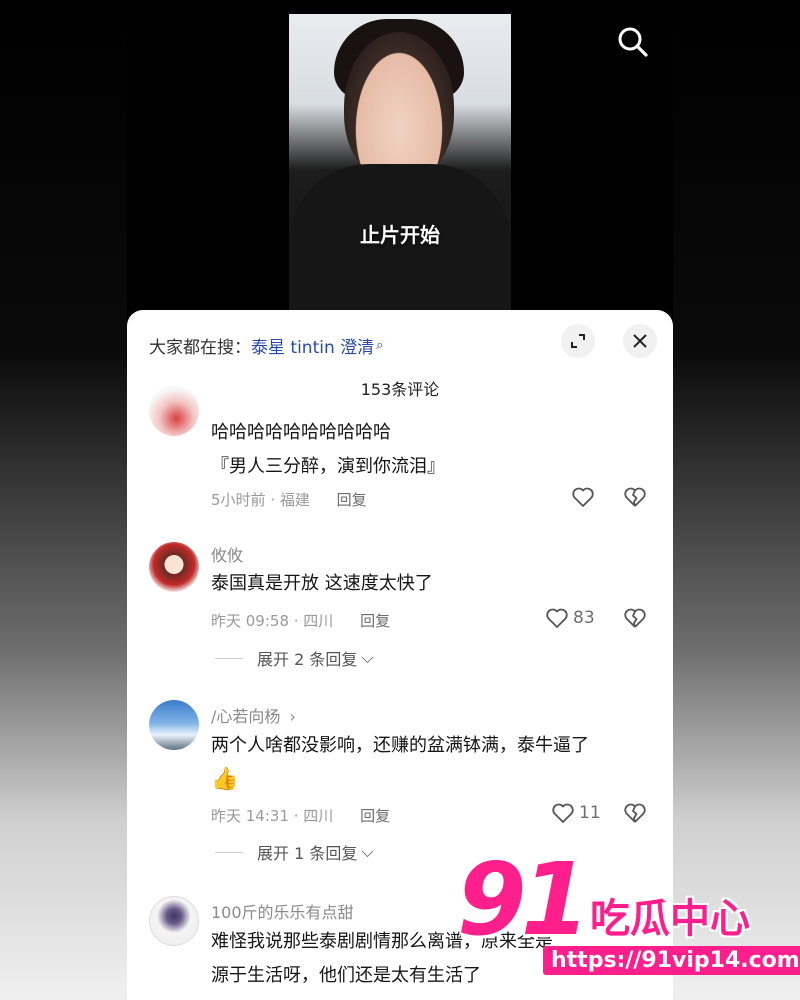  What do you see at coordinates (282, 911) in the screenshot?
I see `comment-username: 100斤的乐乐有点甜` at bounding box center [282, 911].